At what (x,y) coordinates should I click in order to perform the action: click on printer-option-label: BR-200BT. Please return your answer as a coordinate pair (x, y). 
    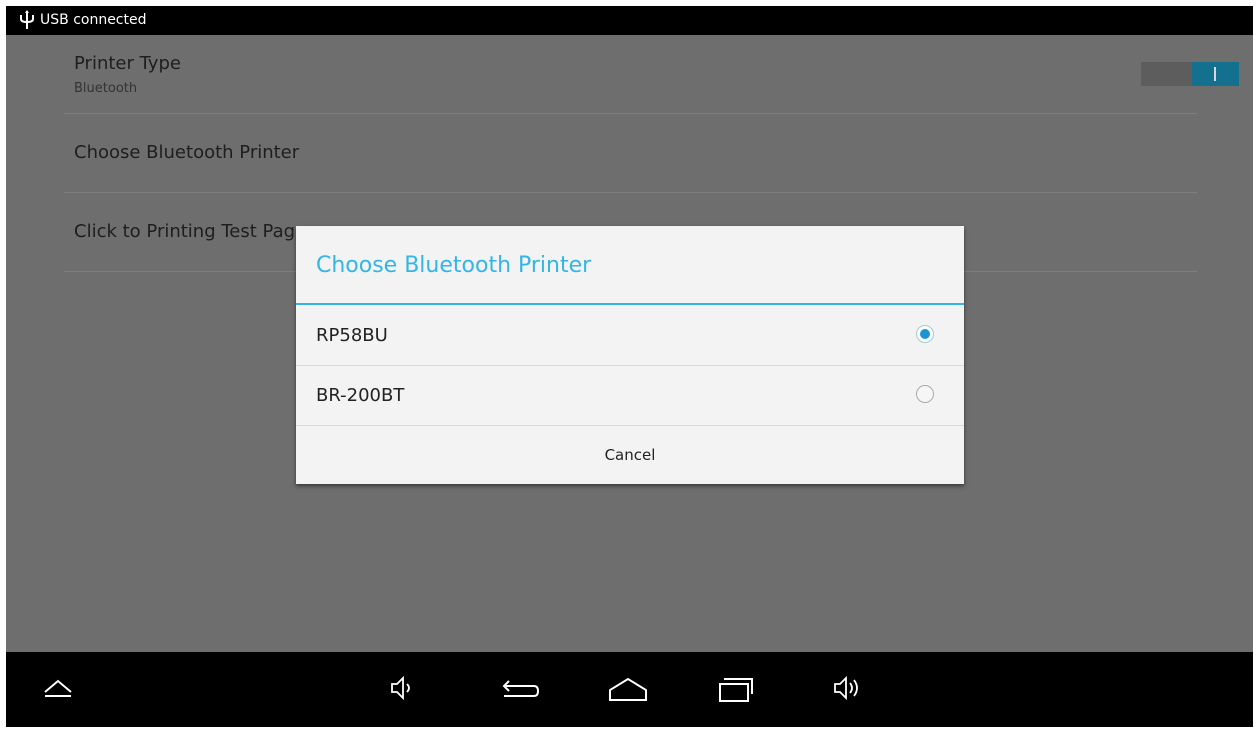
    Looking at the image, I should click on (360, 395).